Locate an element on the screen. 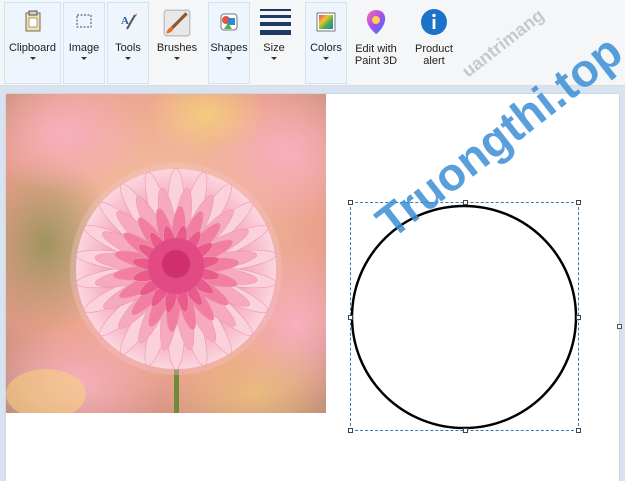 Image resolution: width=625 pixels, height=481 pixels. size-button: Size is located at coordinates (274, 43).